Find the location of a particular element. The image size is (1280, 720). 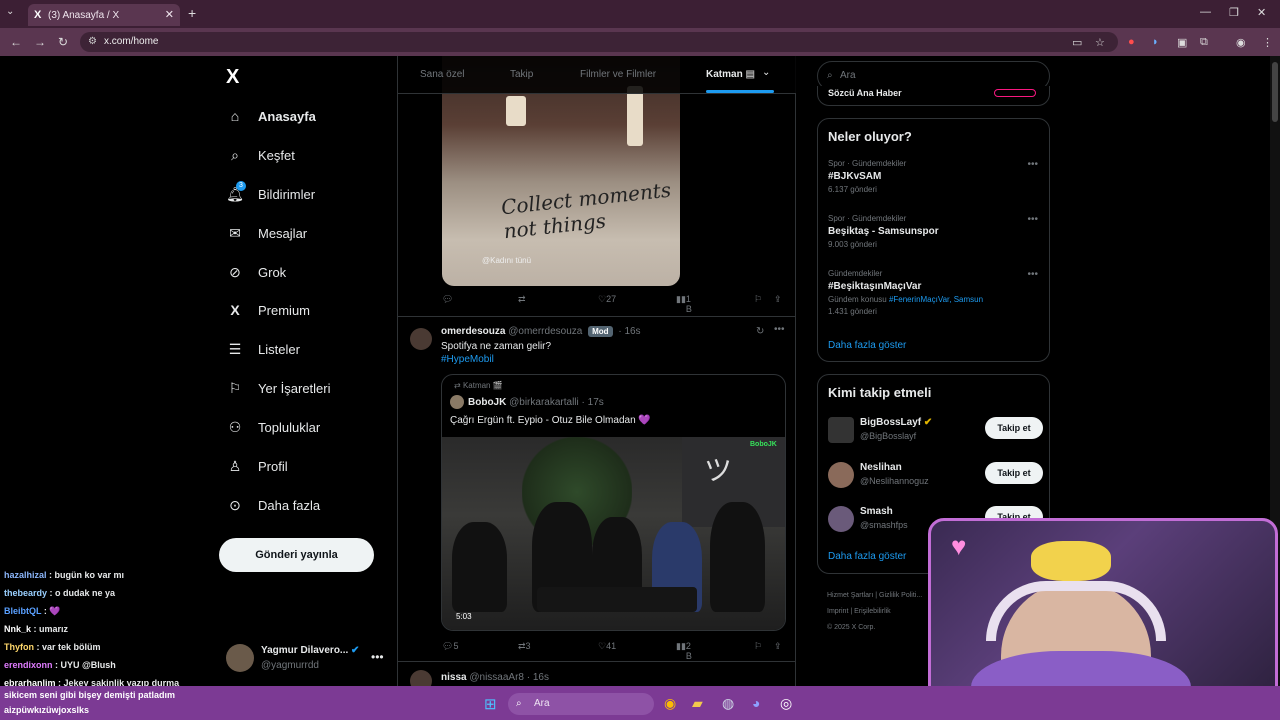

retweet-icon: ⇄ is located at coordinates (522, 299).